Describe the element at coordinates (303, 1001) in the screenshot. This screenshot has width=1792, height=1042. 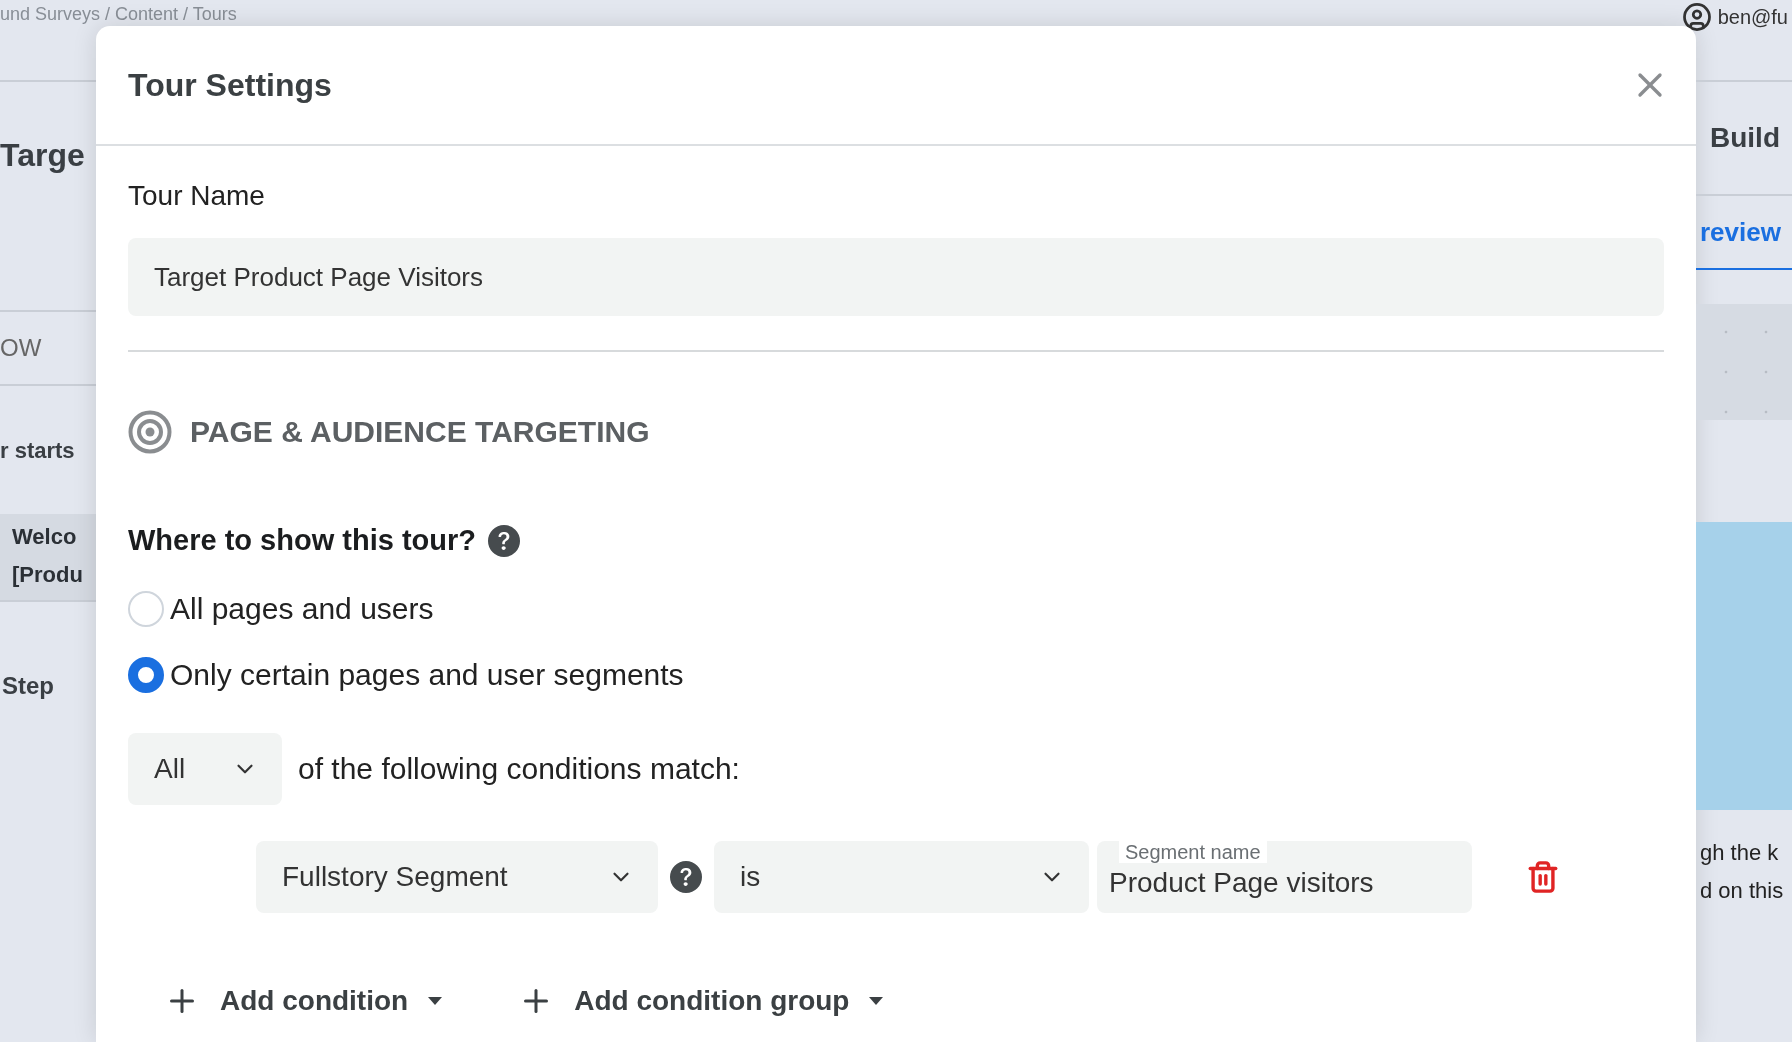
I see `add-condition-button: Add condition` at that location.